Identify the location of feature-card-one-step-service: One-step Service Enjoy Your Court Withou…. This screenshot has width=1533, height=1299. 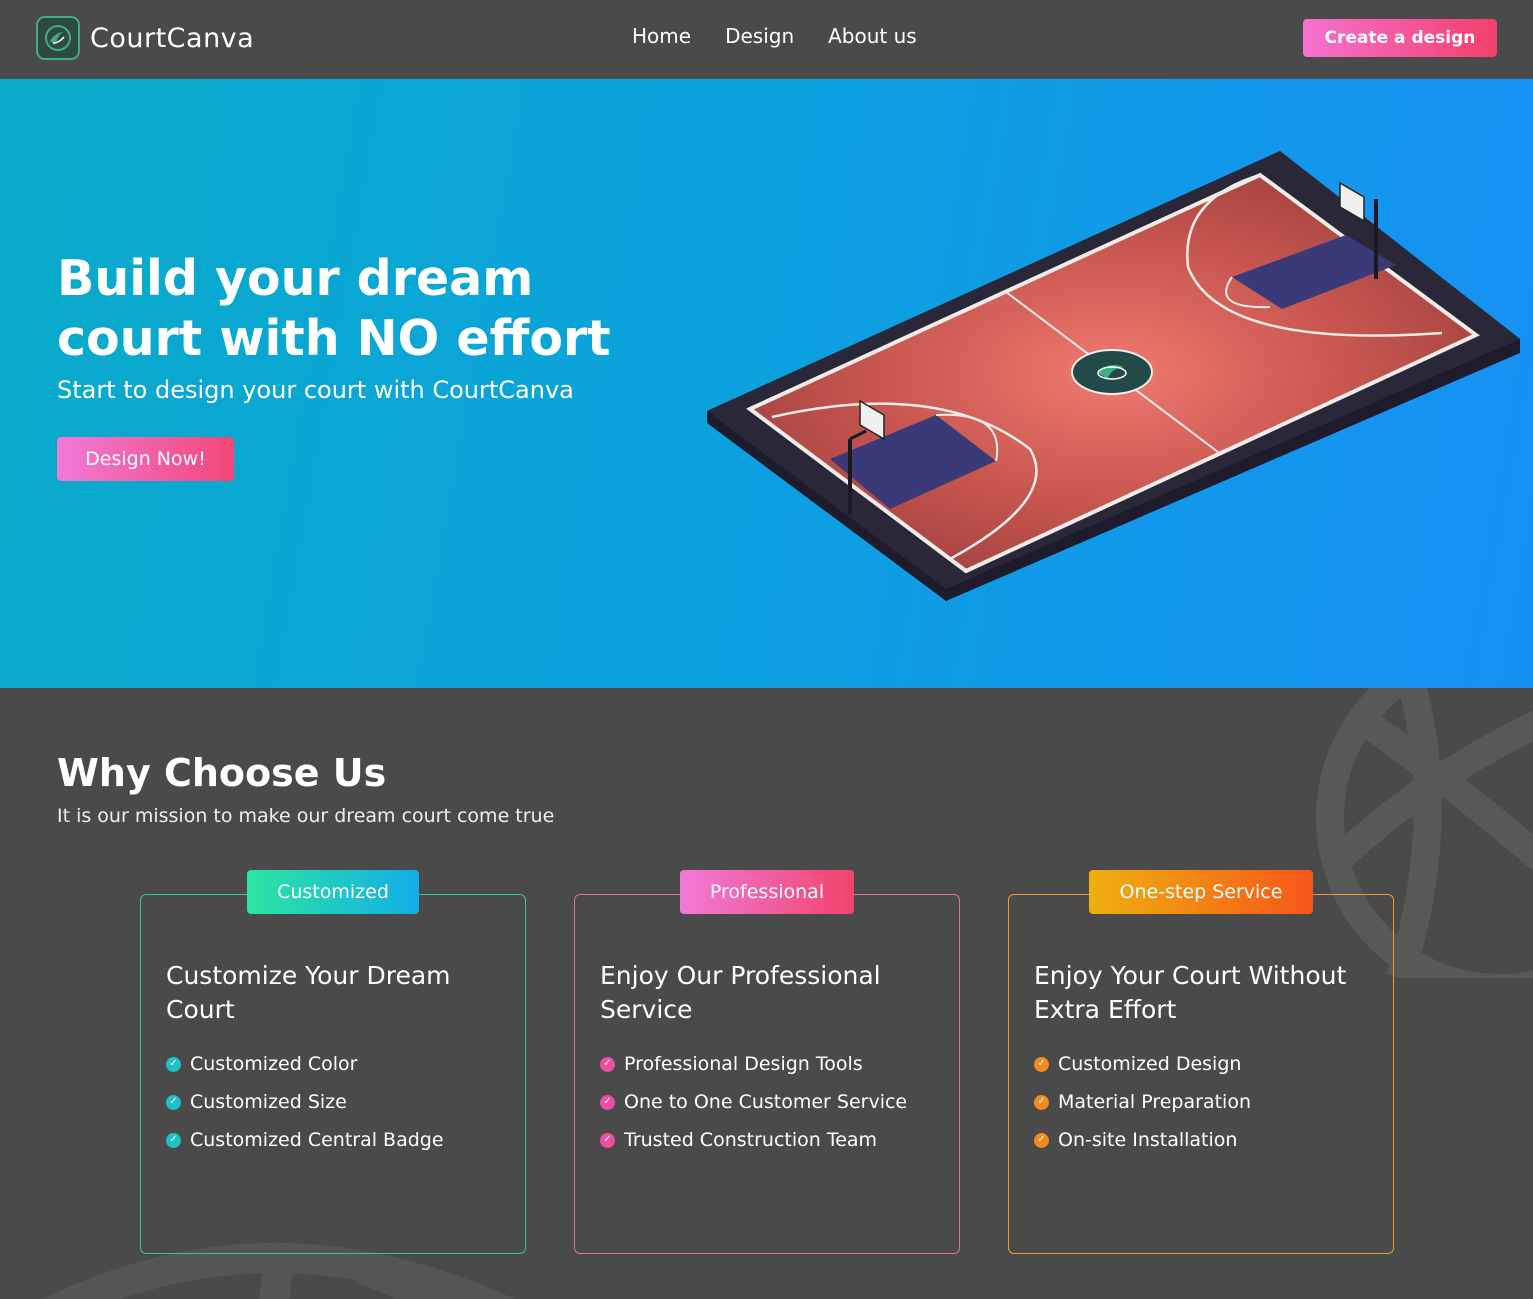
(1201, 1062).